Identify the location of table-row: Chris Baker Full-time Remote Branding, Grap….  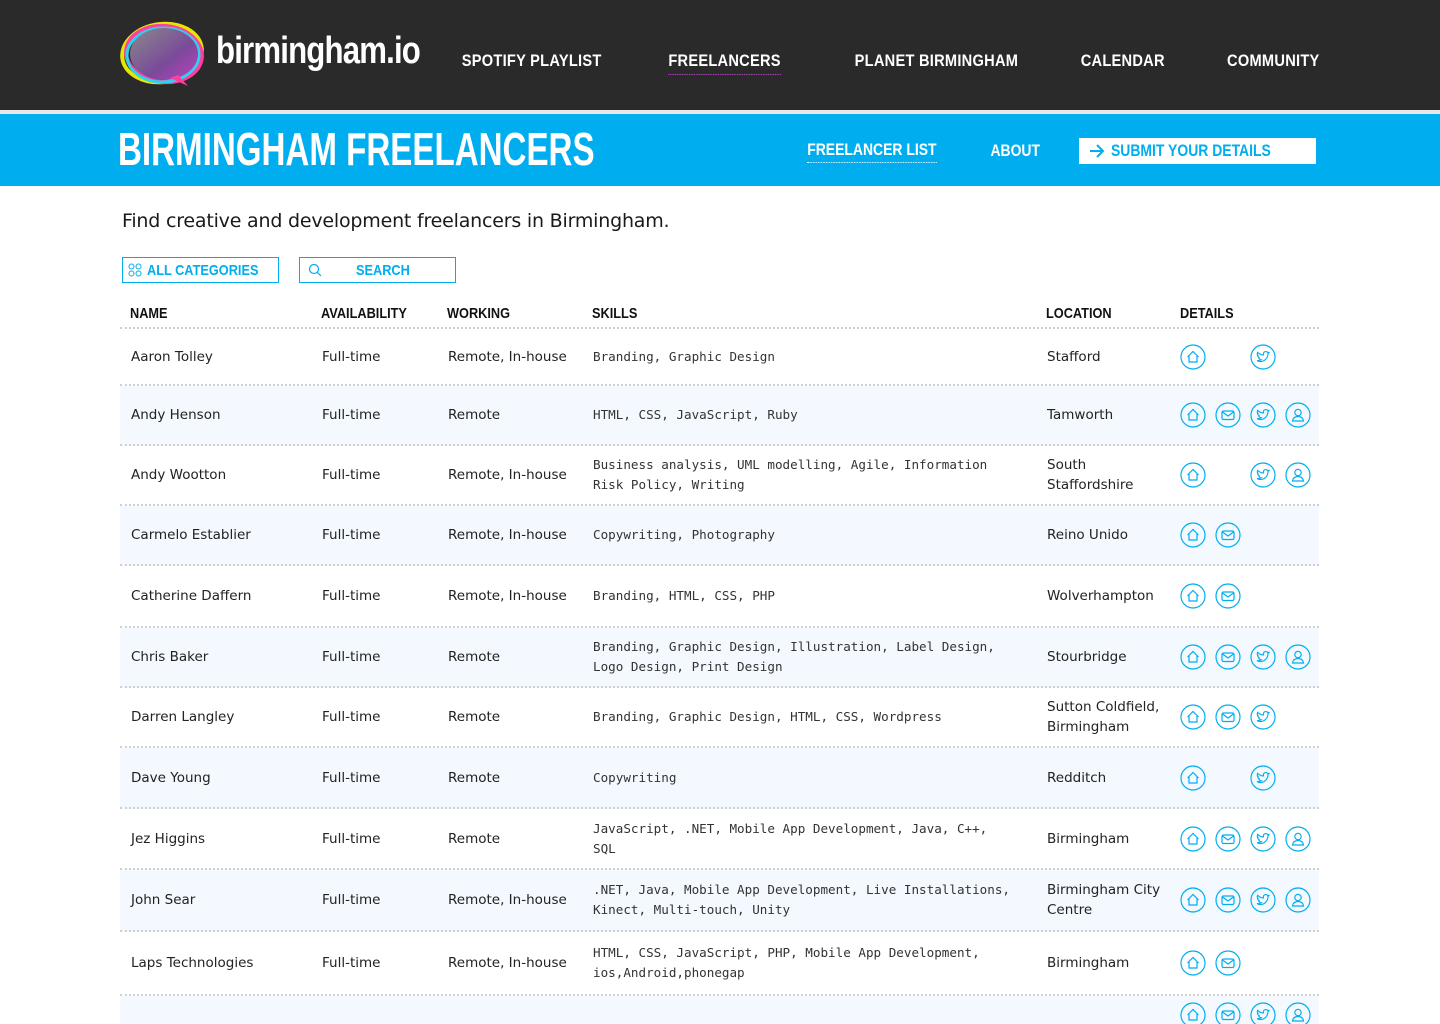
(719, 658).